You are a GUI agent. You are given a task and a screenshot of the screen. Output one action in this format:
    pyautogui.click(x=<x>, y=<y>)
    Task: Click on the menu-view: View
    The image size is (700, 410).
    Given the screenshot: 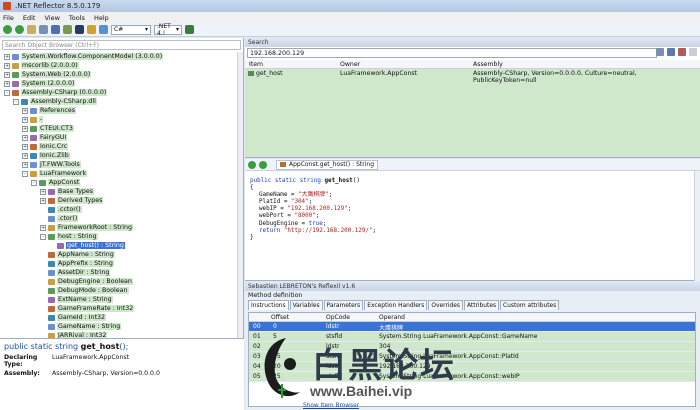 What is the action you would take?
    pyautogui.click(x=51, y=18)
    